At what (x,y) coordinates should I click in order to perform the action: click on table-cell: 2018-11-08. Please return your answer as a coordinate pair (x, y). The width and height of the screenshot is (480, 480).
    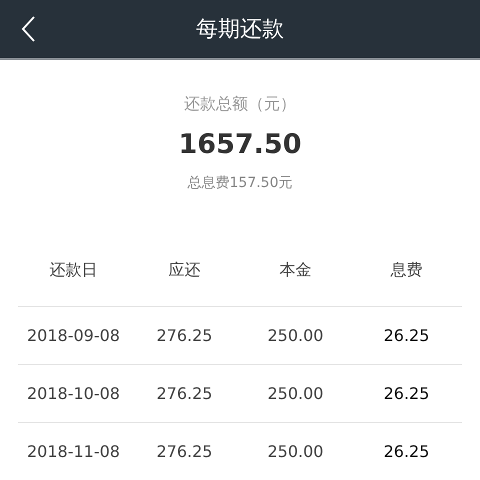
    Looking at the image, I should click on (73, 451).